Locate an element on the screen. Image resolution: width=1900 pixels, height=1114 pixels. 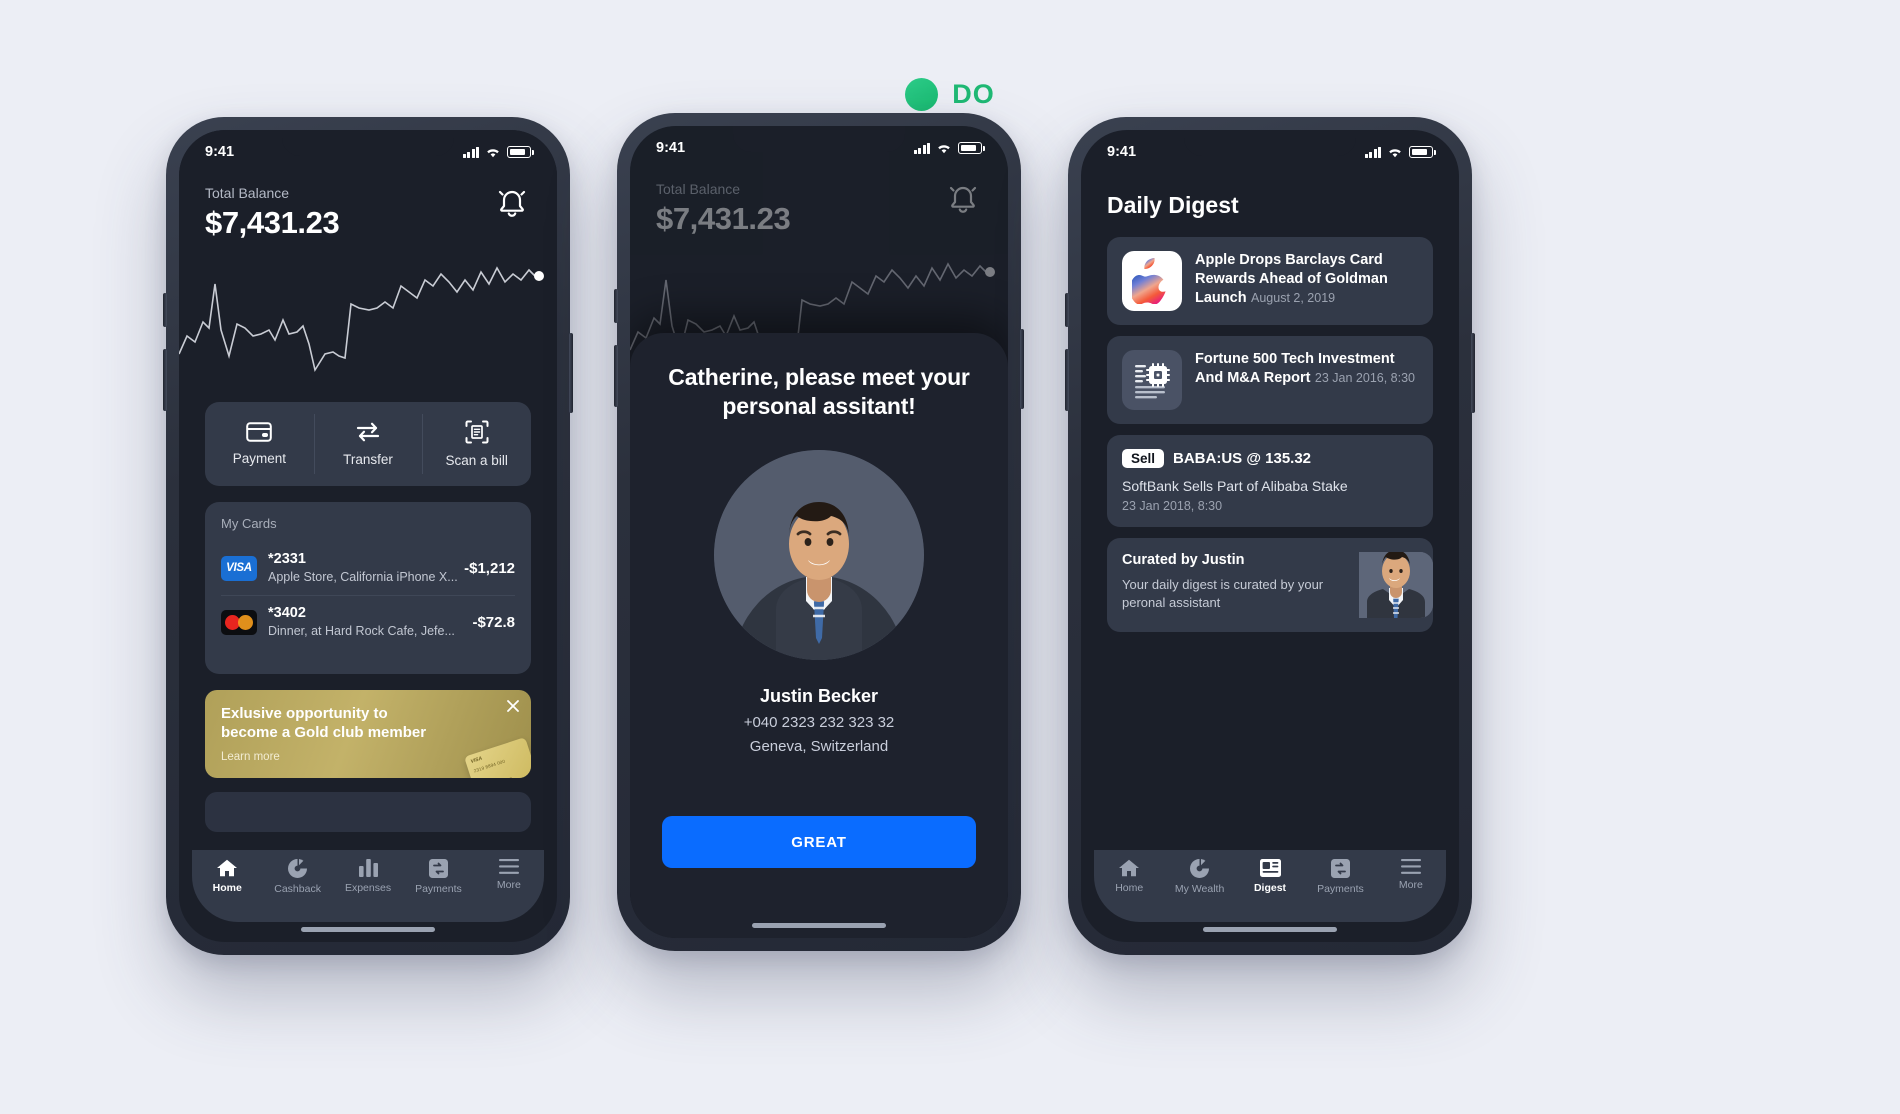
apple-logo-icon is located at coordinates (1152, 281).